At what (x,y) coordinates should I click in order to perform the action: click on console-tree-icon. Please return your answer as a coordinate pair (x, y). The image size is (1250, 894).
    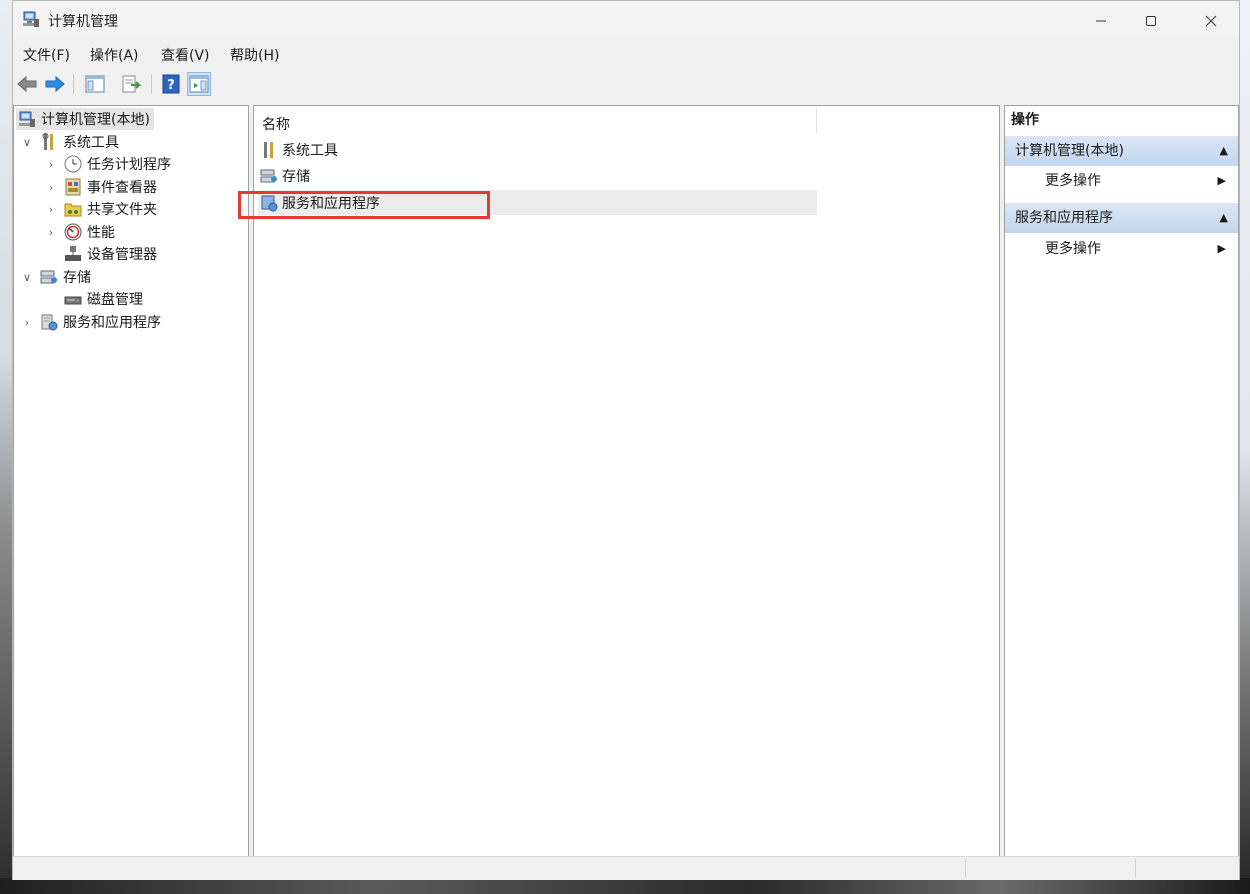
    Looking at the image, I should click on (95, 84).